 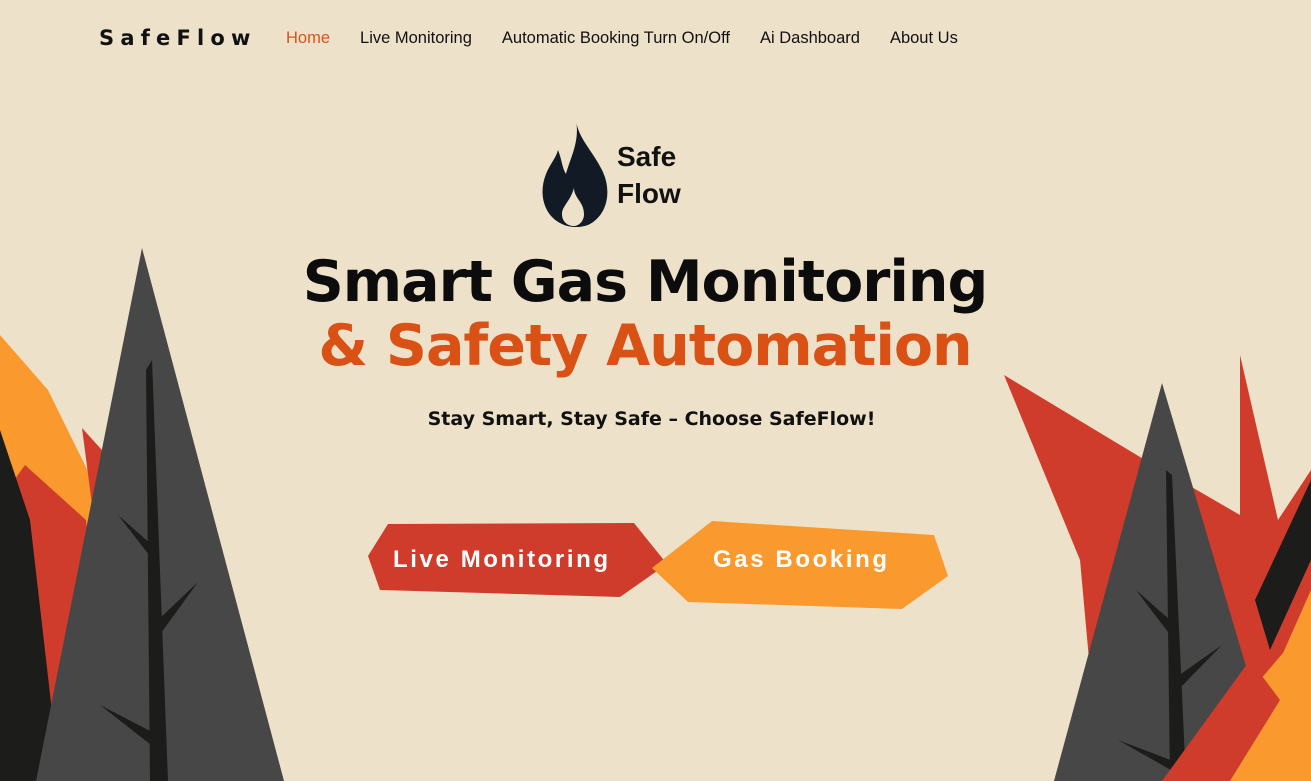 I want to click on gas-booking-button: Gas Booking, so click(x=801, y=565).